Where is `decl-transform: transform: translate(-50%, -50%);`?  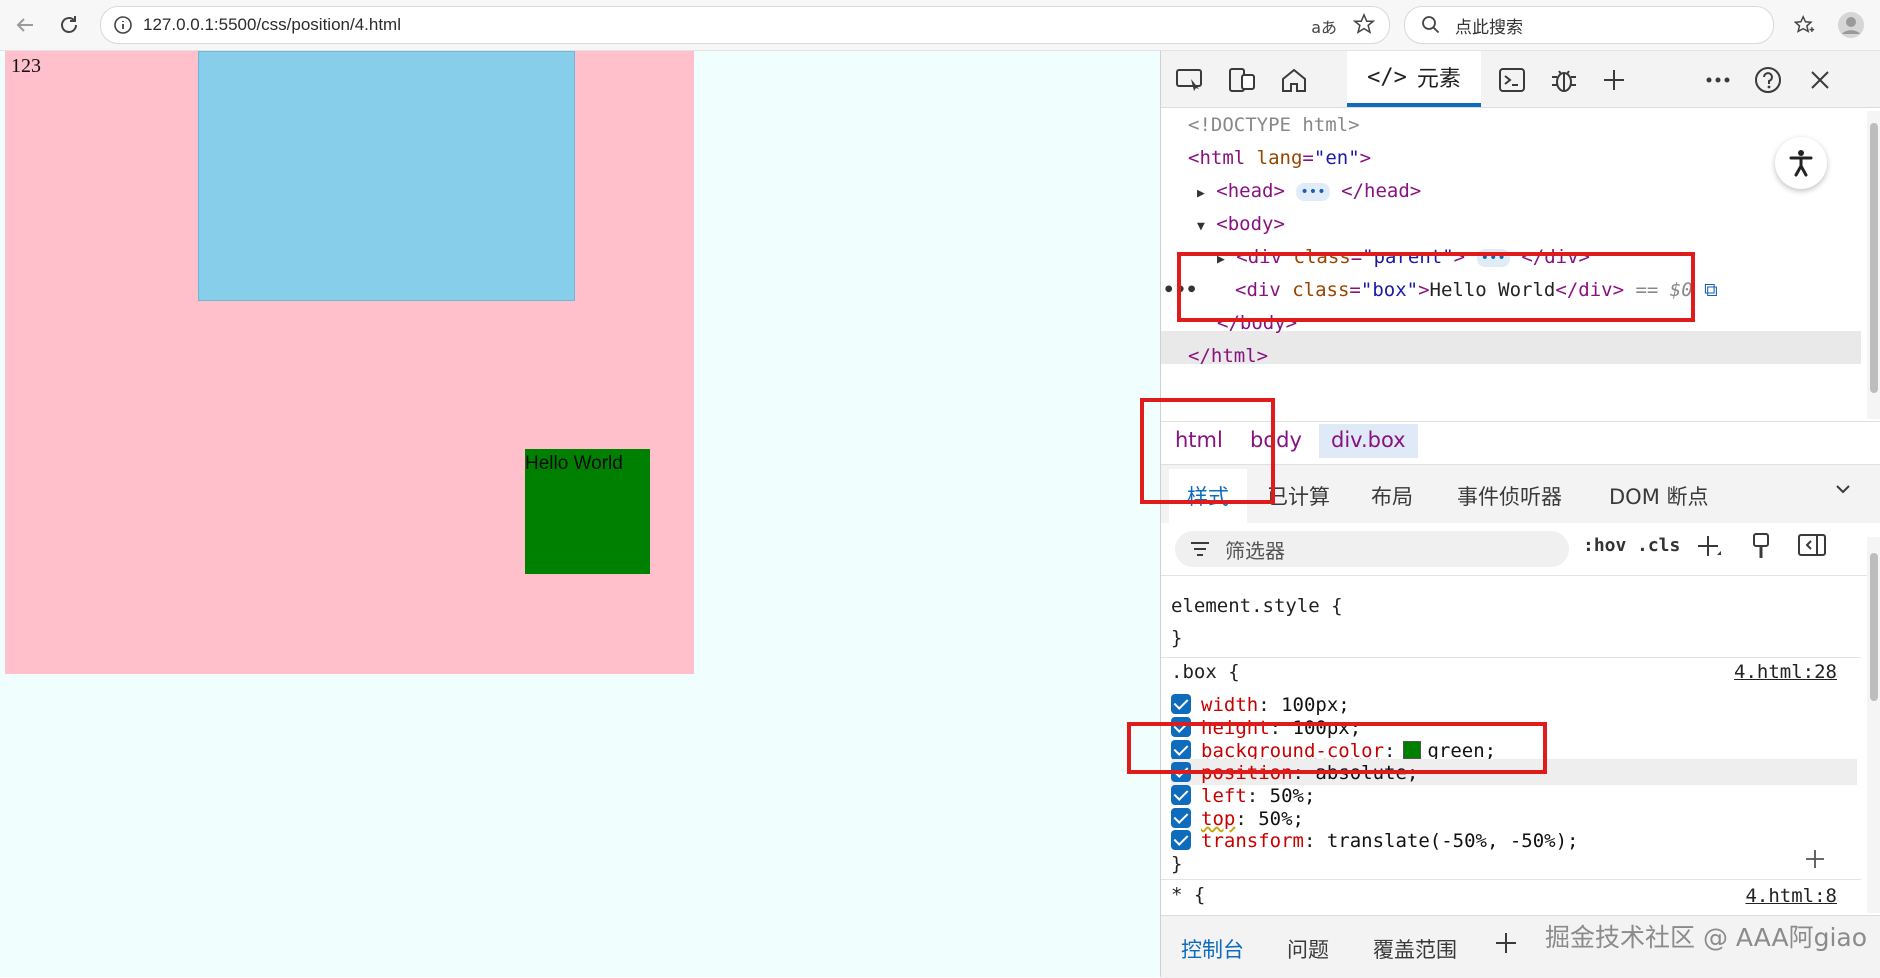
decl-transform: transform: translate(-50%, -50%); is located at coordinates (1375, 841).